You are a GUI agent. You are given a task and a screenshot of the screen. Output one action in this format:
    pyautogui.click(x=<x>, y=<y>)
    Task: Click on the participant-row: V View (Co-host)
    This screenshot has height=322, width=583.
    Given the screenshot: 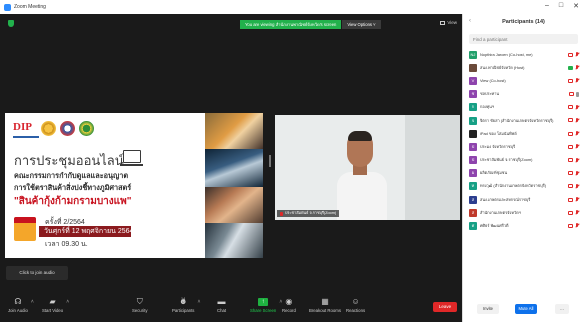 What is the action you would take?
    pyautogui.click(x=523, y=80)
    